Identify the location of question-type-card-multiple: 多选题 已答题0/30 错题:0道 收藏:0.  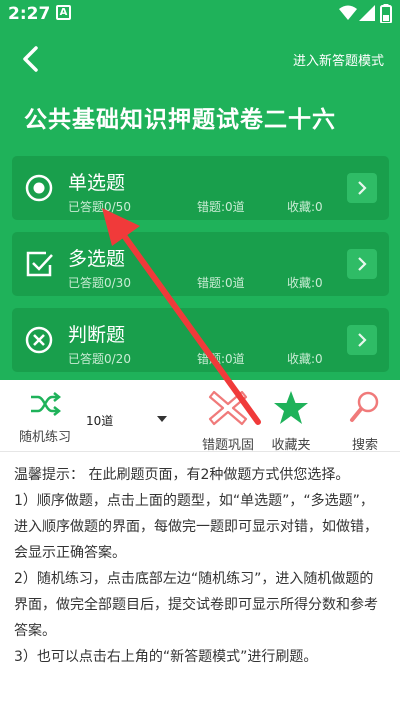
(200, 264).